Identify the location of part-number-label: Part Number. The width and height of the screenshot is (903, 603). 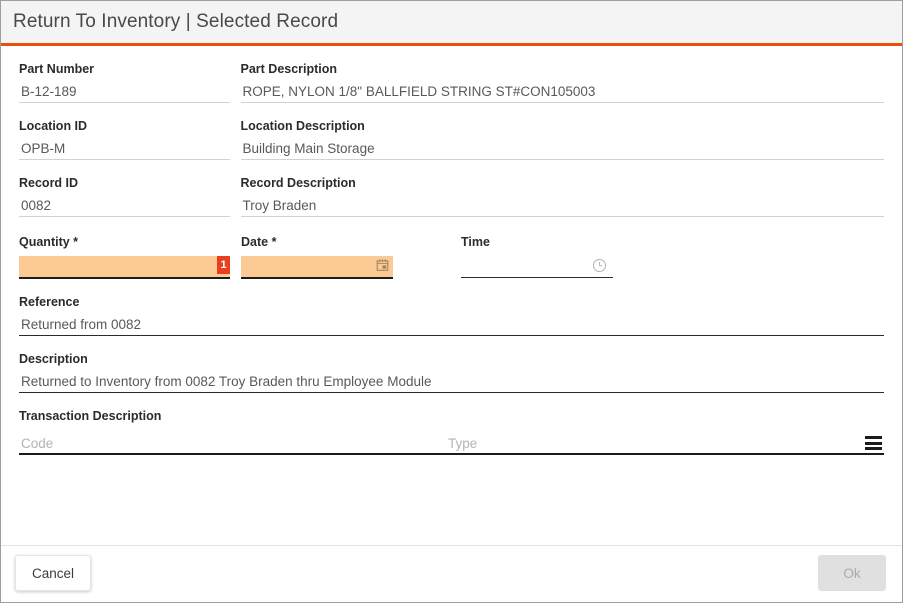
(57, 69).